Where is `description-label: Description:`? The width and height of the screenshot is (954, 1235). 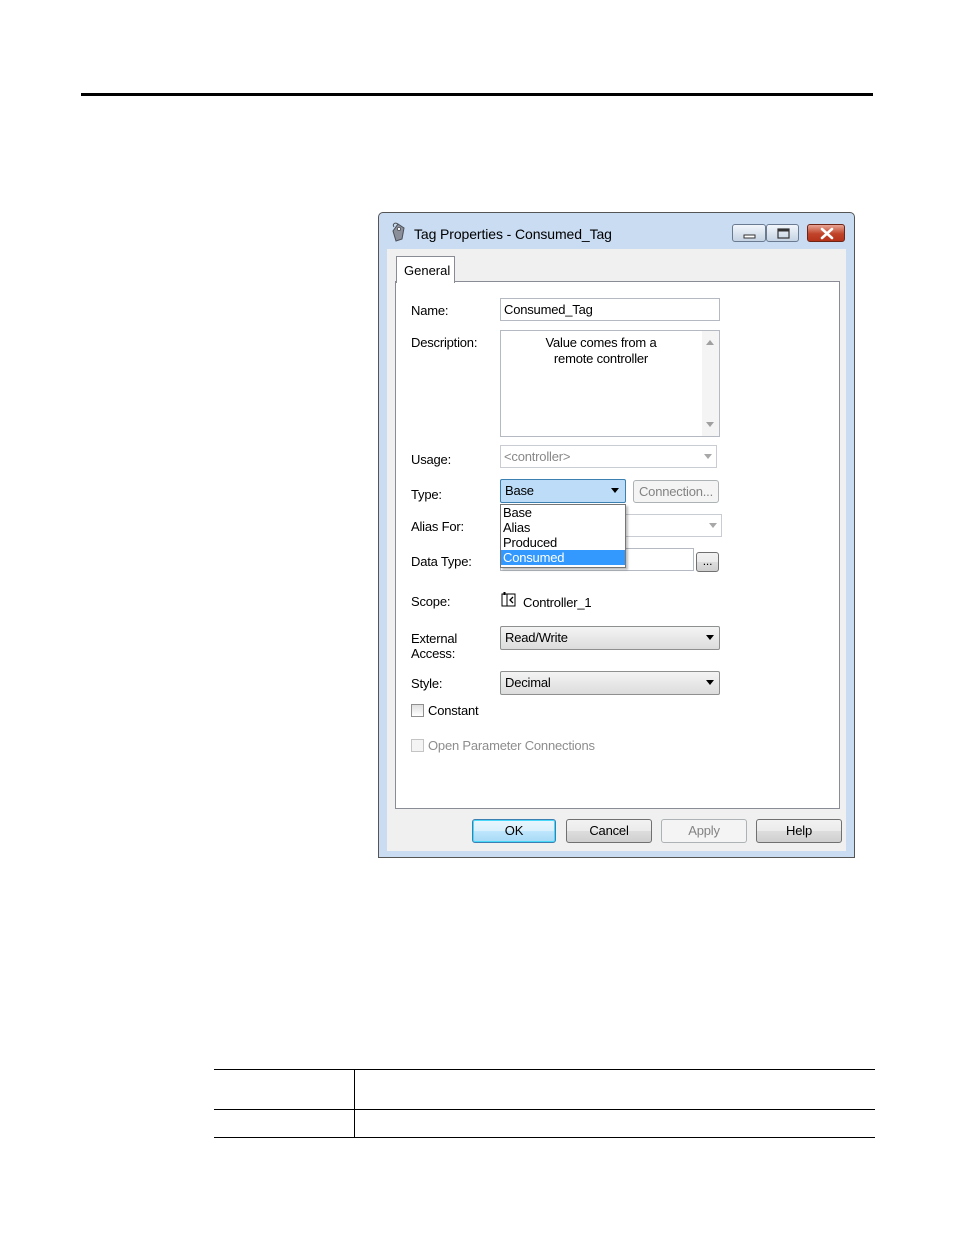
description-label: Description: is located at coordinates (444, 342).